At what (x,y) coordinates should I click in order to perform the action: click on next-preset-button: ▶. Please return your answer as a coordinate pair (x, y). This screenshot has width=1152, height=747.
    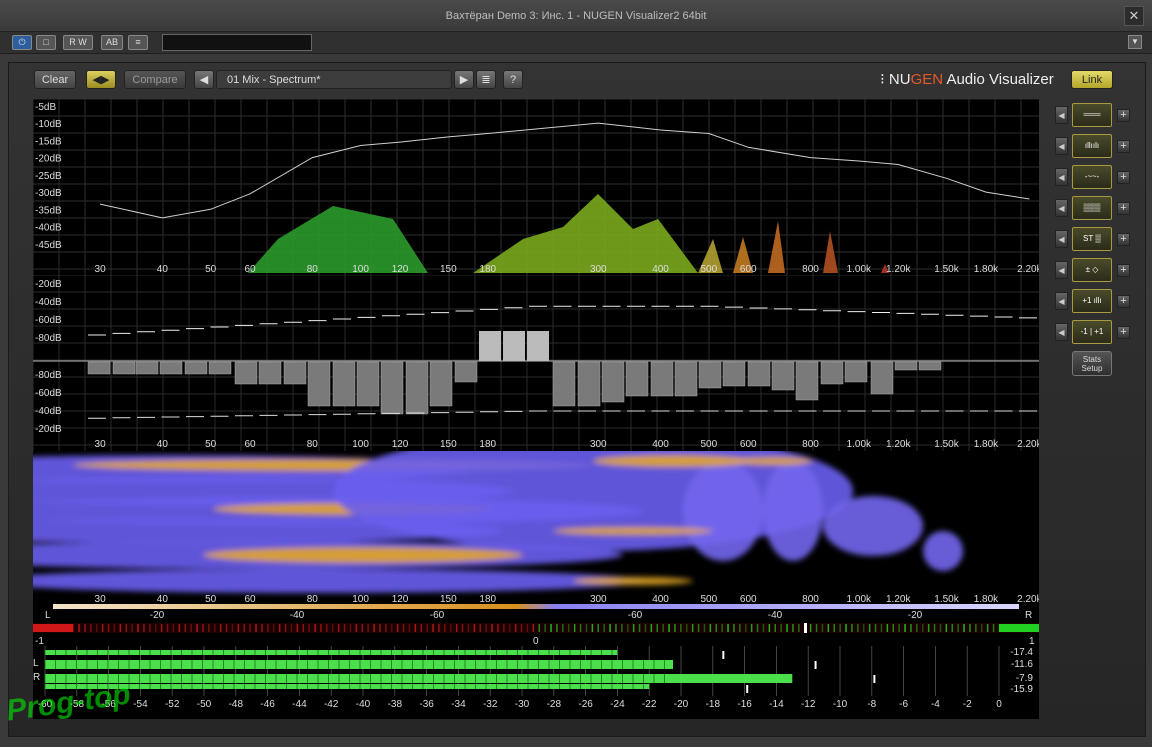
    Looking at the image, I should click on (464, 79).